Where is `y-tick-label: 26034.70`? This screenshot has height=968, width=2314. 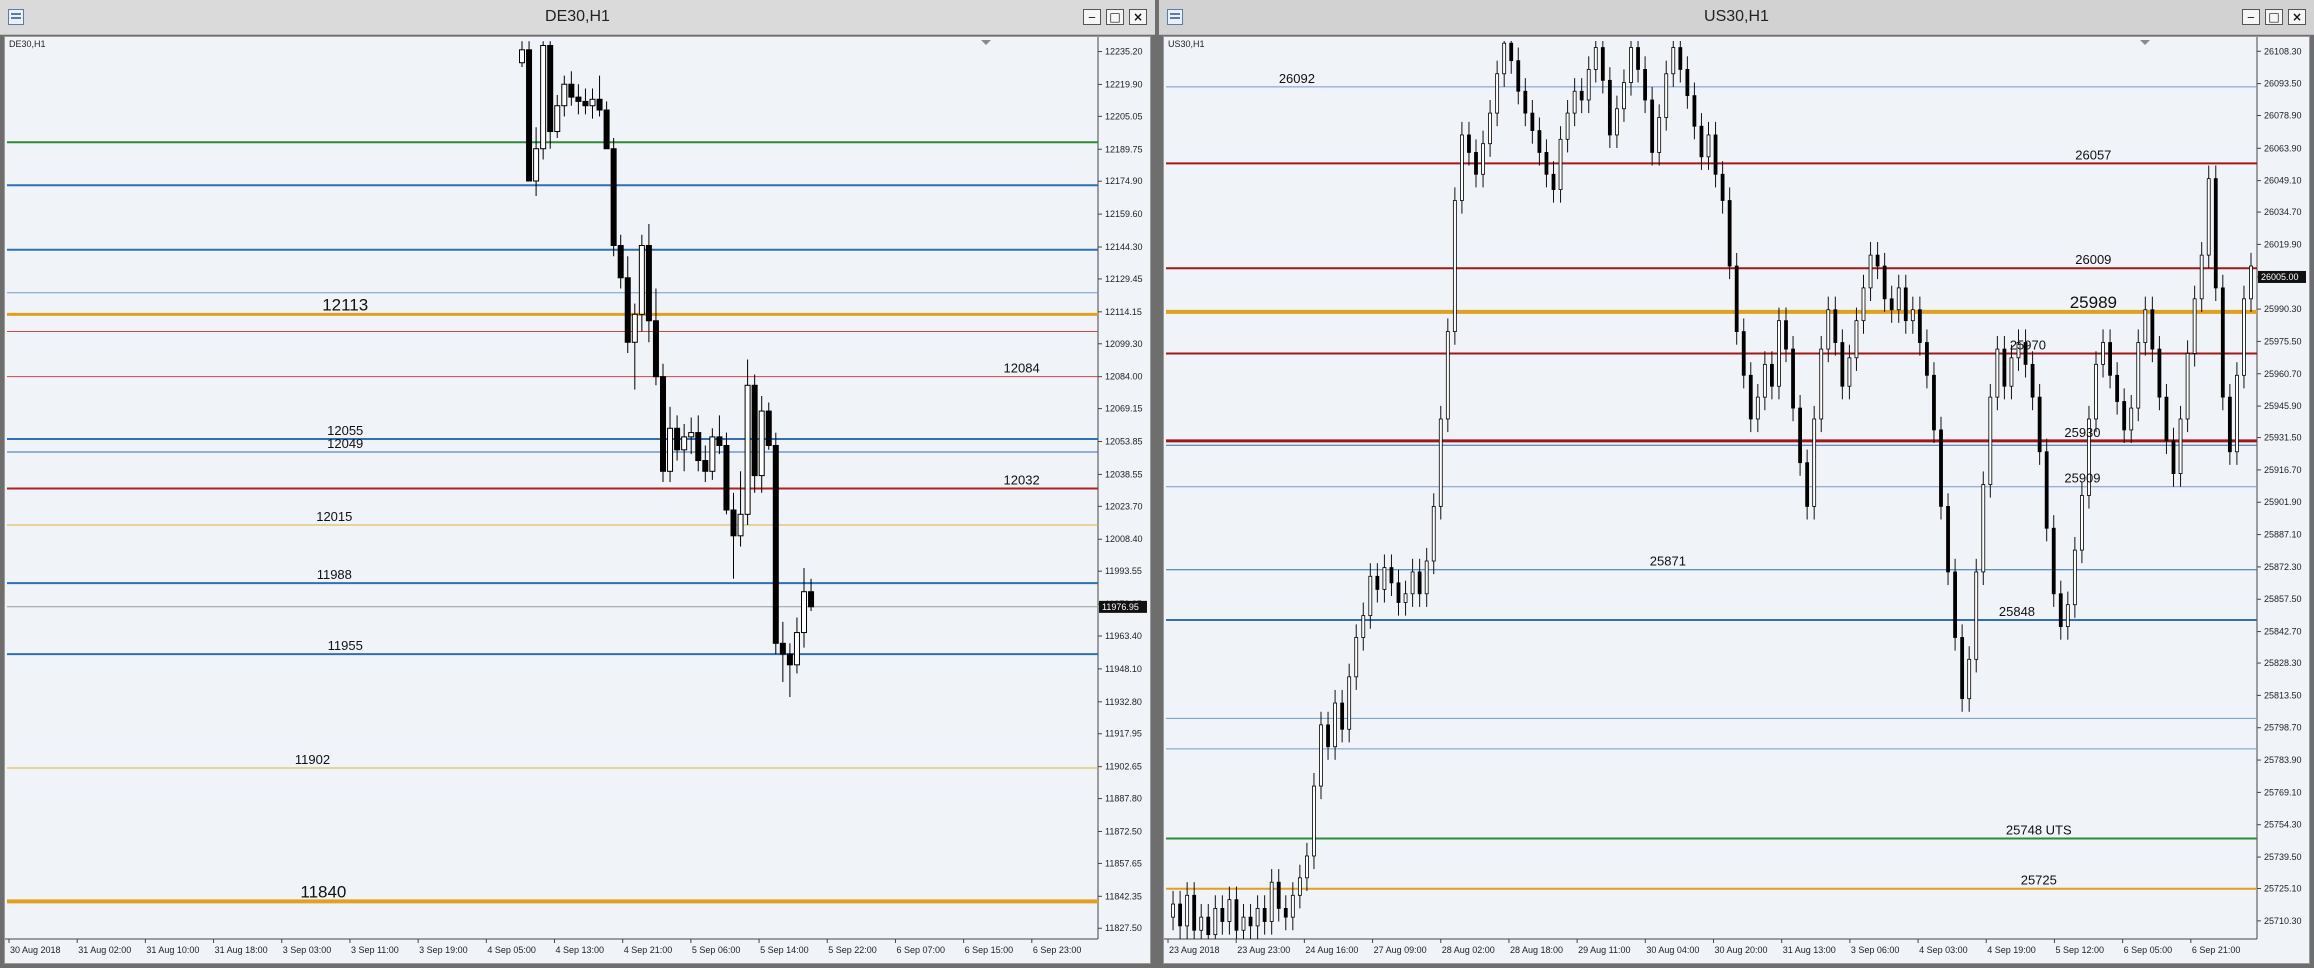 y-tick-label: 26034.70 is located at coordinates (2283, 212).